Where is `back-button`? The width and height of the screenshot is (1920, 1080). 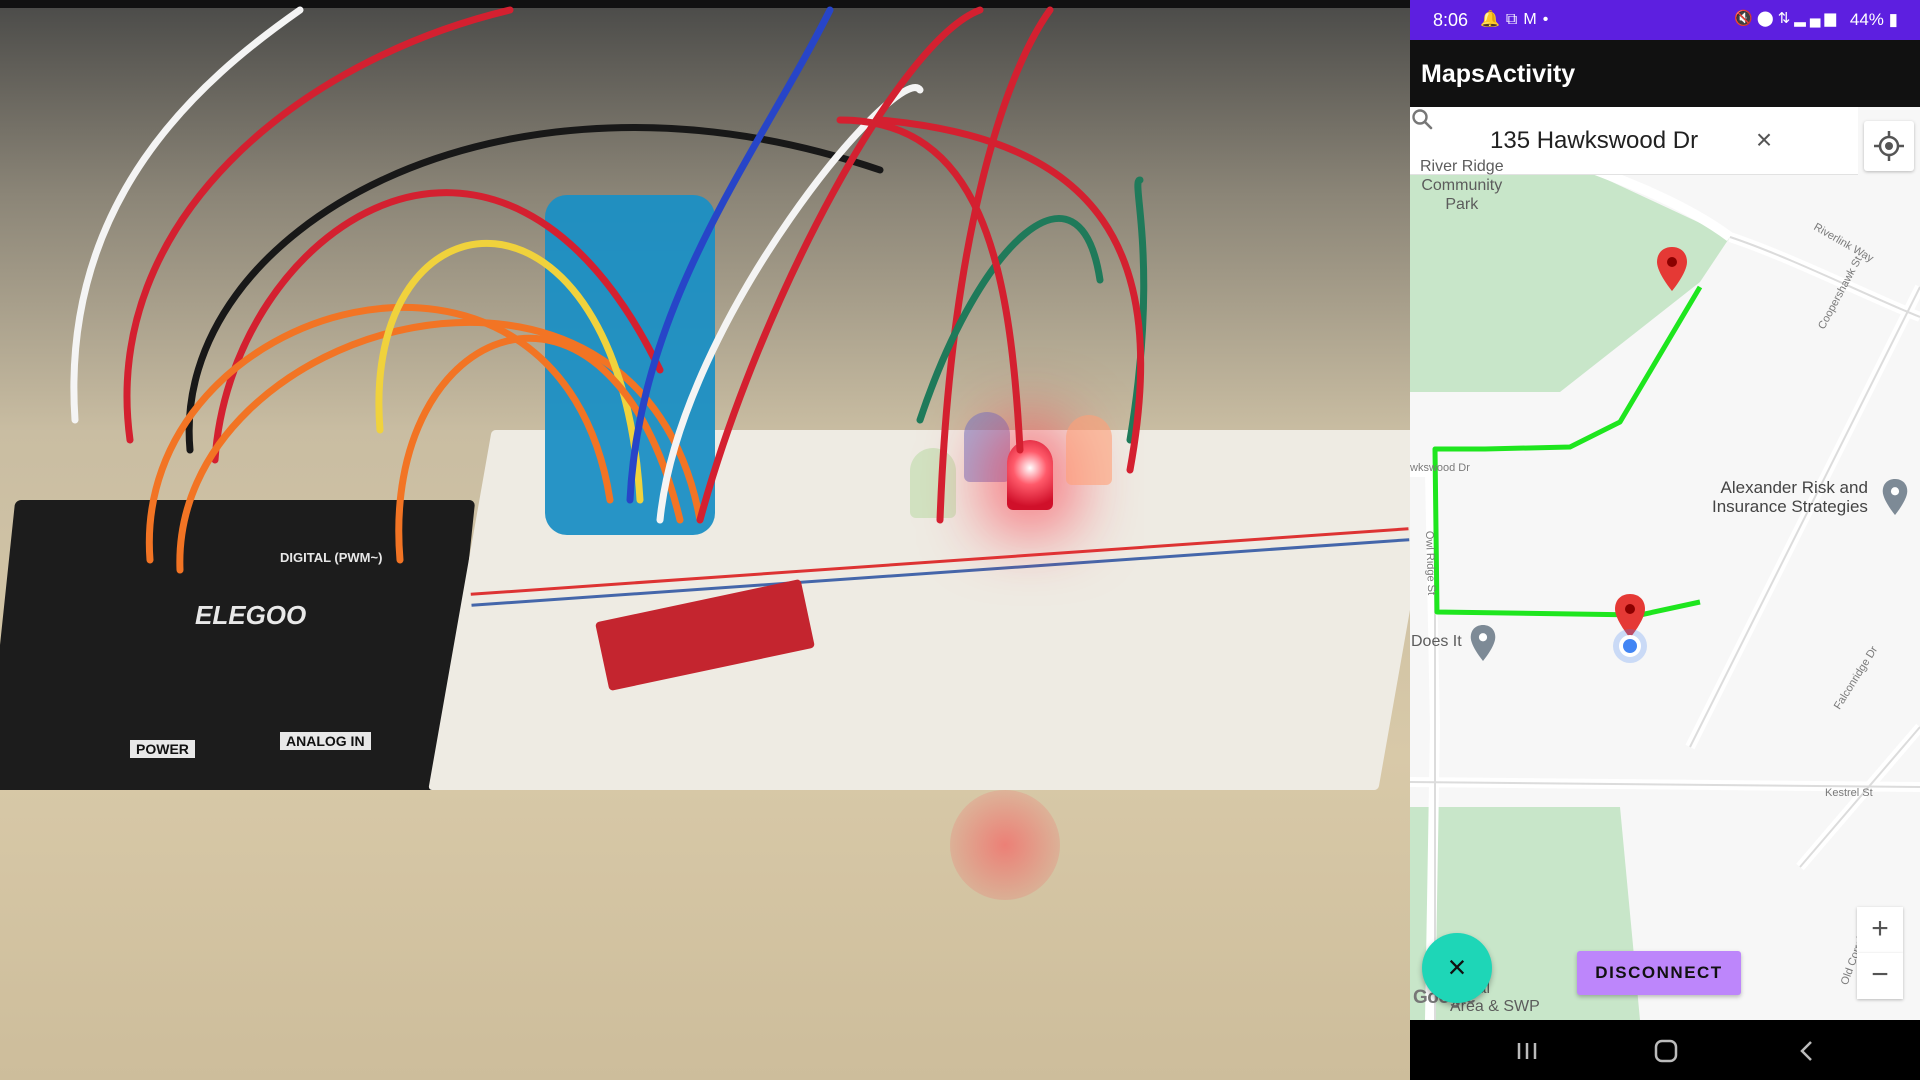 back-button is located at coordinates (1807, 1051).